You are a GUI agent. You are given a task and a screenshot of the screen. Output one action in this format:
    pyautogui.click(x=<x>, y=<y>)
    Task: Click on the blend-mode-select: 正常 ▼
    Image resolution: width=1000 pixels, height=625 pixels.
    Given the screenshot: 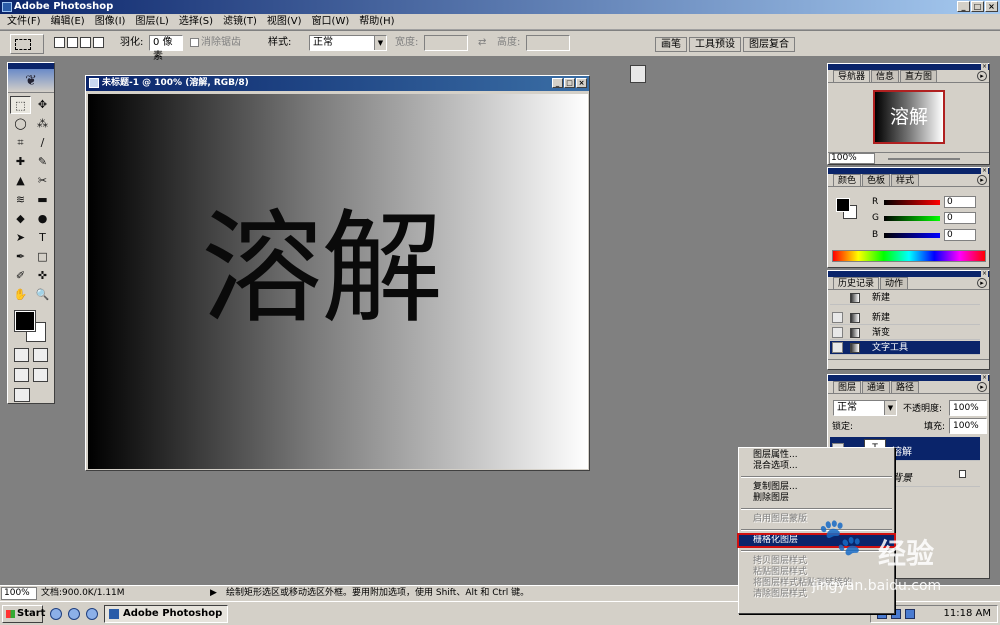 What is the action you would take?
    pyautogui.click(x=865, y=408)
    